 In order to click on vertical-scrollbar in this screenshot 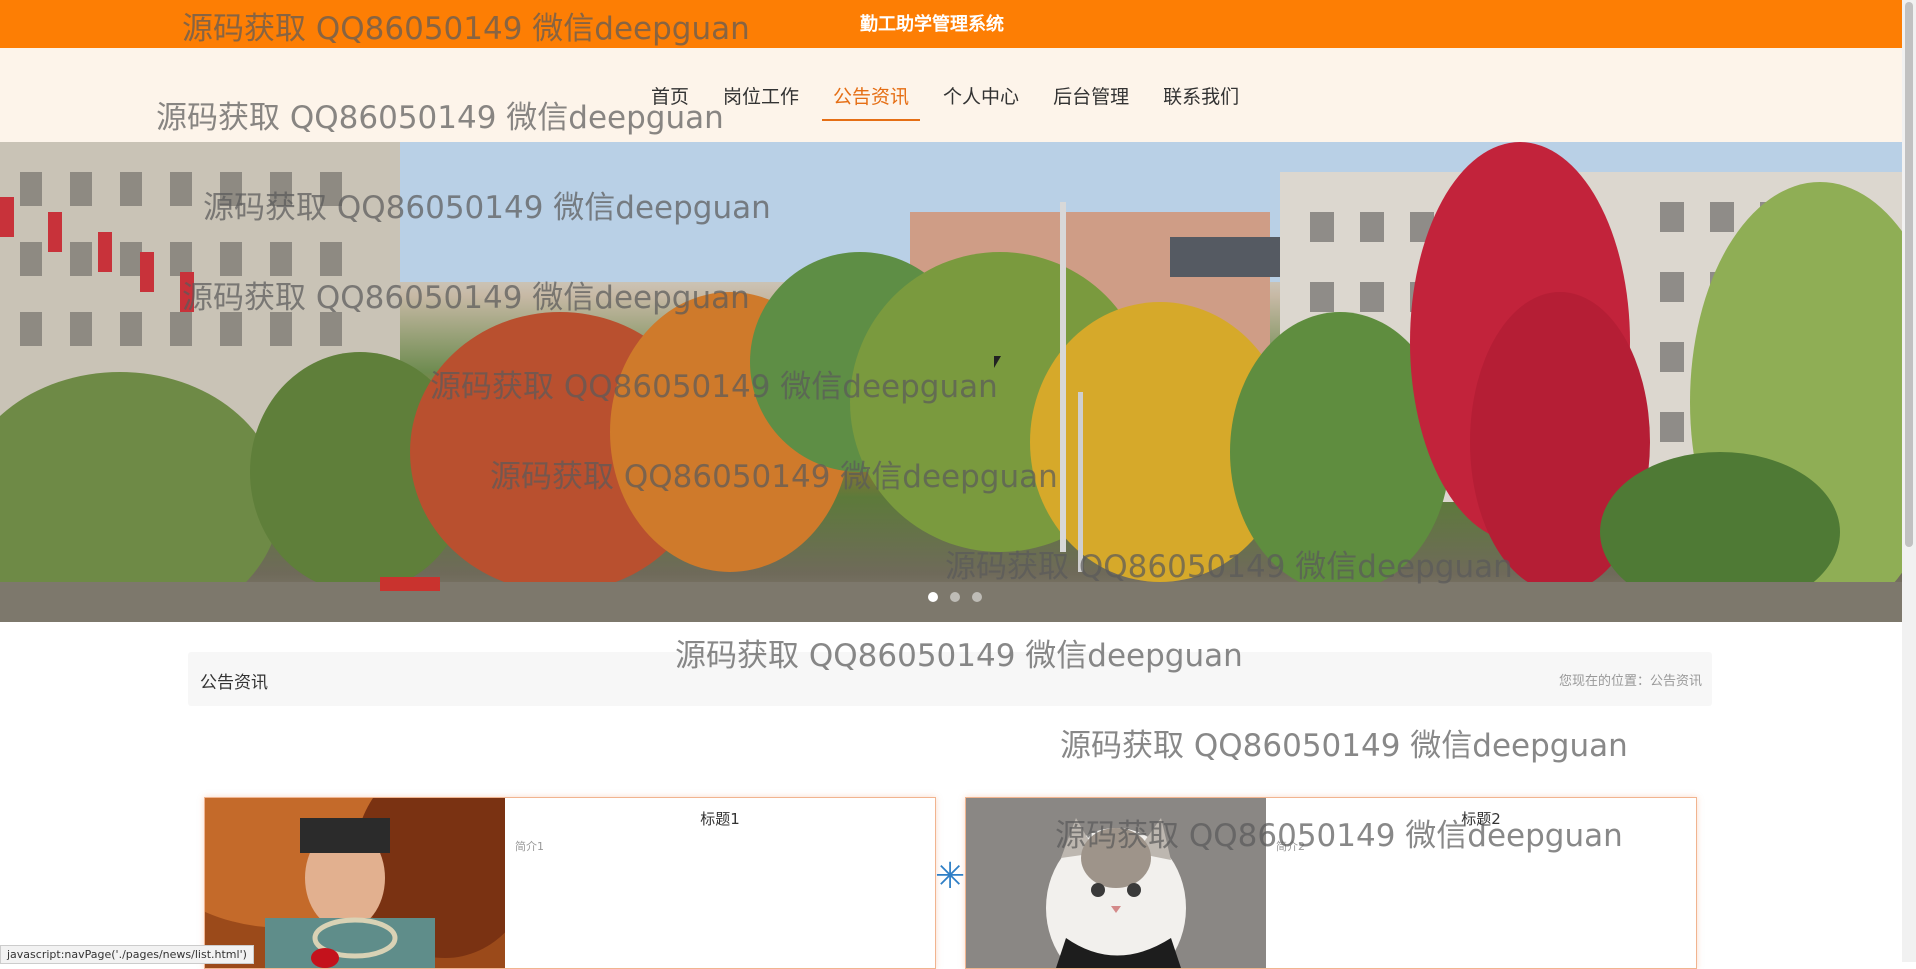, I will do `click(1909, 481)`.